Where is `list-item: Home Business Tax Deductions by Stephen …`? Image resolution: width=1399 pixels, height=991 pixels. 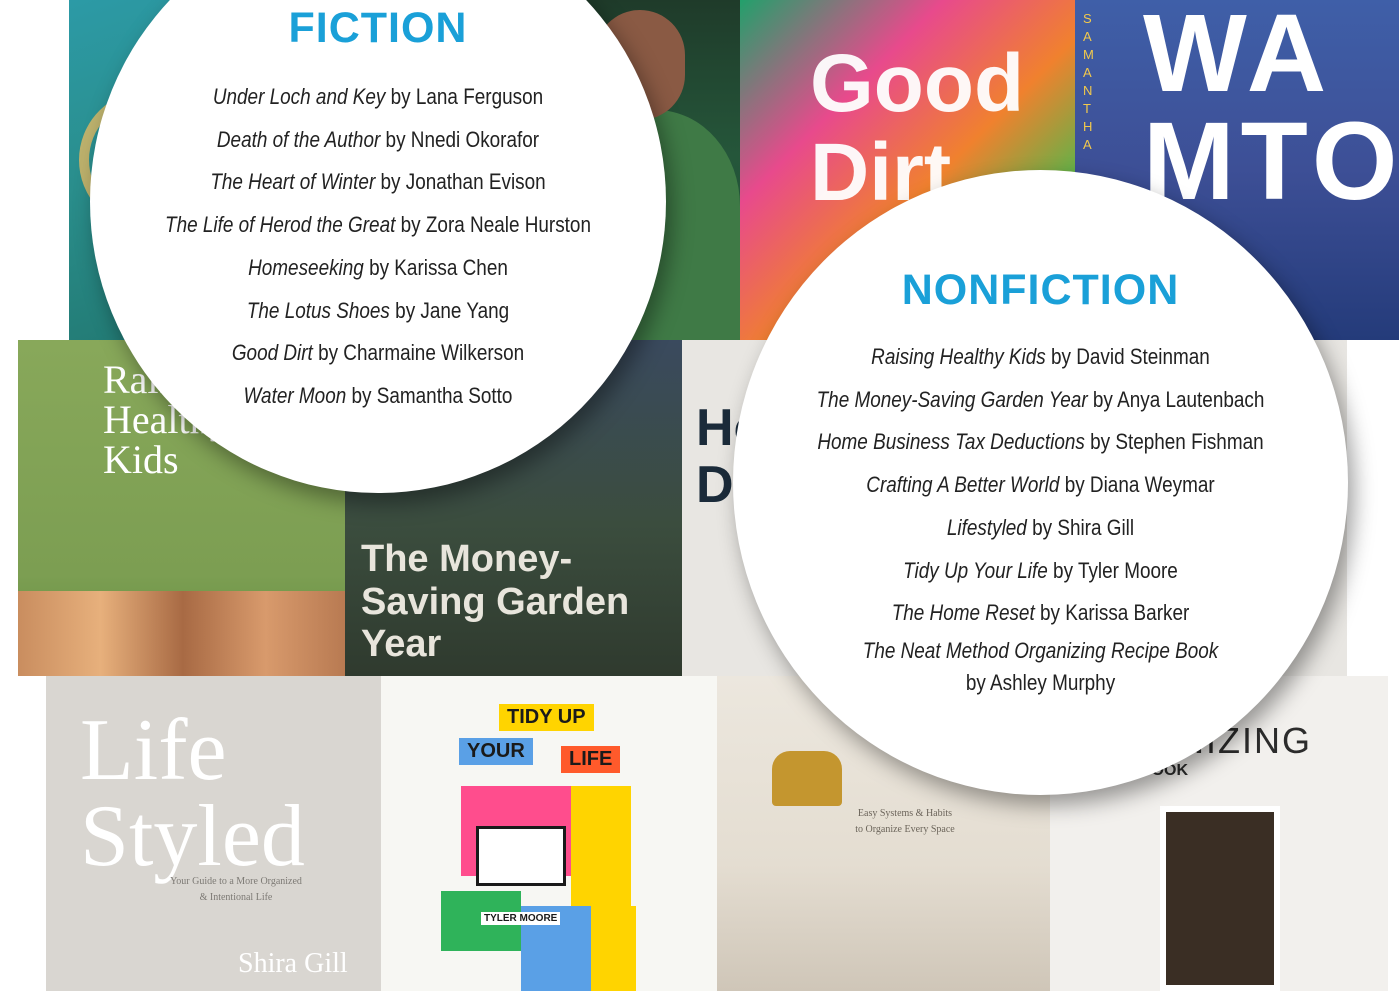 list-item: Home Business Tax Deductions by Stephen … is located at coordinates (1040, 442).